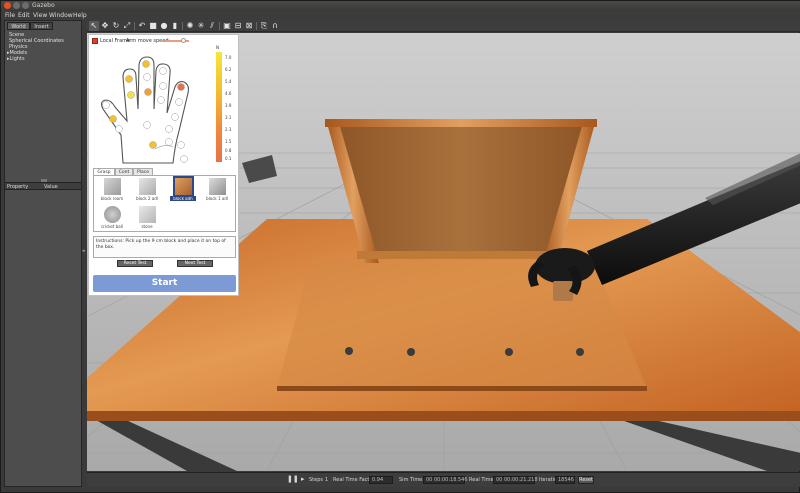 The image size is (800, 493). I want to click on headphones-icon: ∩, so click(275, 26).